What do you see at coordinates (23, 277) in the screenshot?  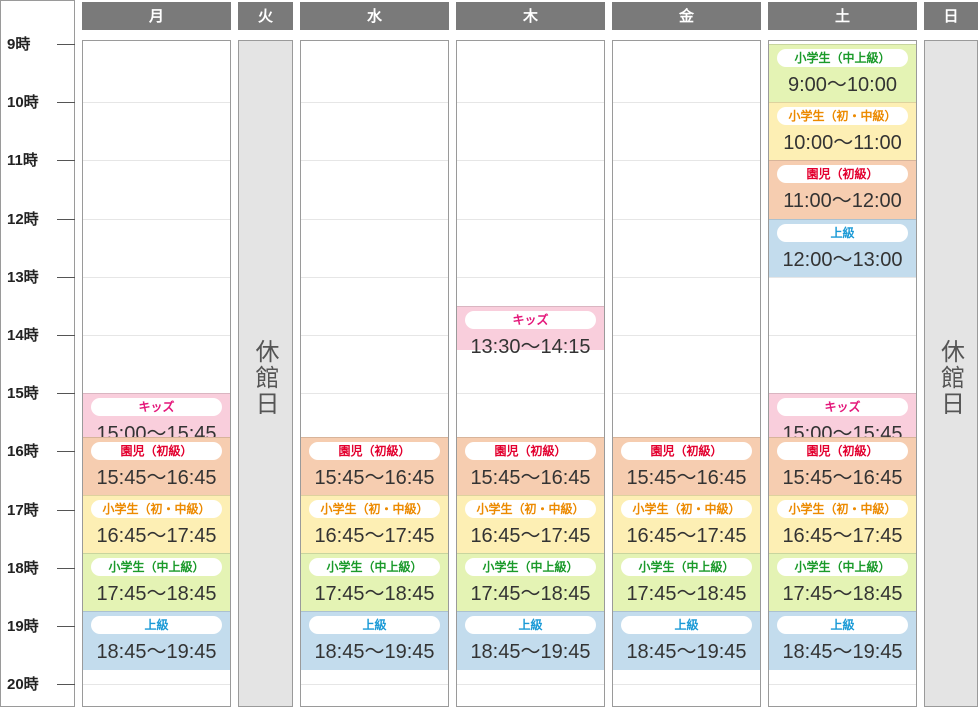 I see `hour-label: 13時` at bounding box center [23, 277].